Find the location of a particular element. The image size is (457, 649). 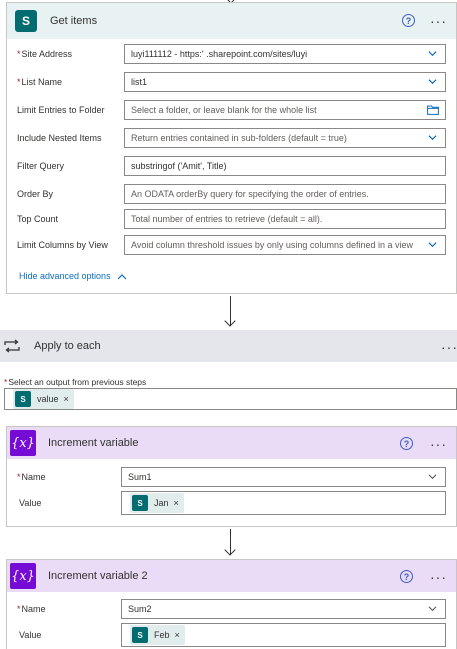

folder-icon is located at coordinates (433, 110).